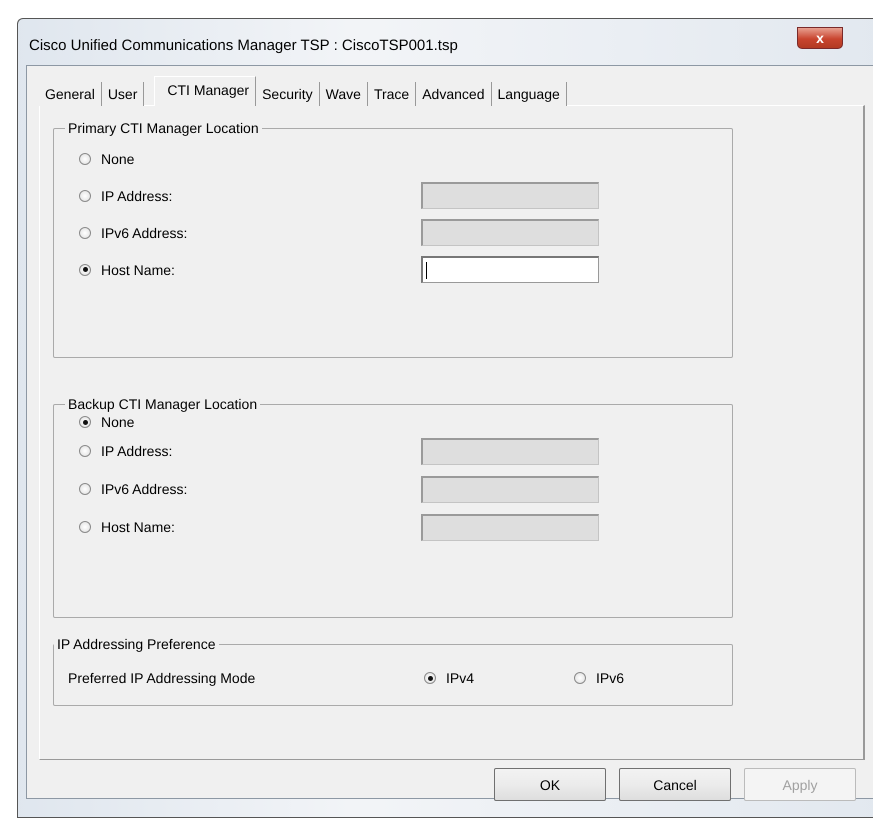 The height and width of the screenshot is (822, 873). I want to click on tab: Wave, so click(344, 94).